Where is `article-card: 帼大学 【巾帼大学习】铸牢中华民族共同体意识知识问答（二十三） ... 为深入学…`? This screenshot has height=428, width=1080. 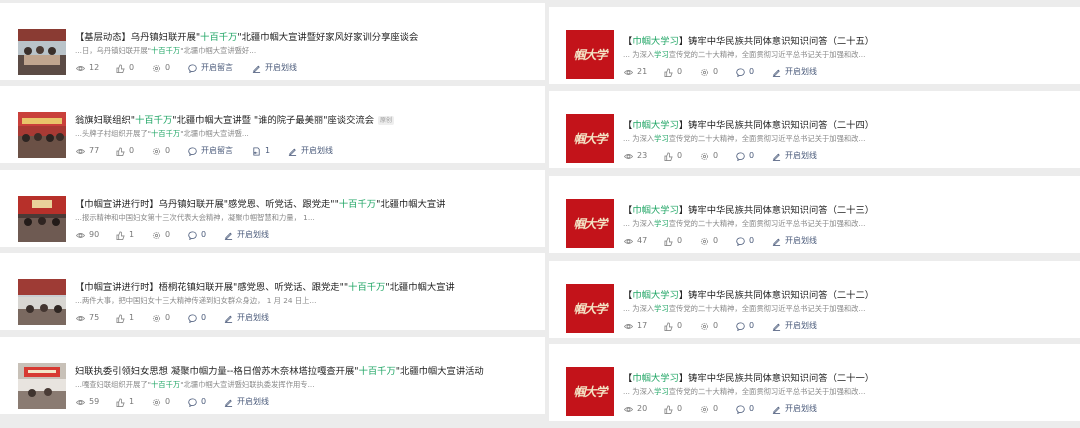 article-card: 帼大学 【巾帼大学习】铸牢中华民族共同体意识知识问答（二十三） ... 为深入学… is located at coordinates (814, 214).